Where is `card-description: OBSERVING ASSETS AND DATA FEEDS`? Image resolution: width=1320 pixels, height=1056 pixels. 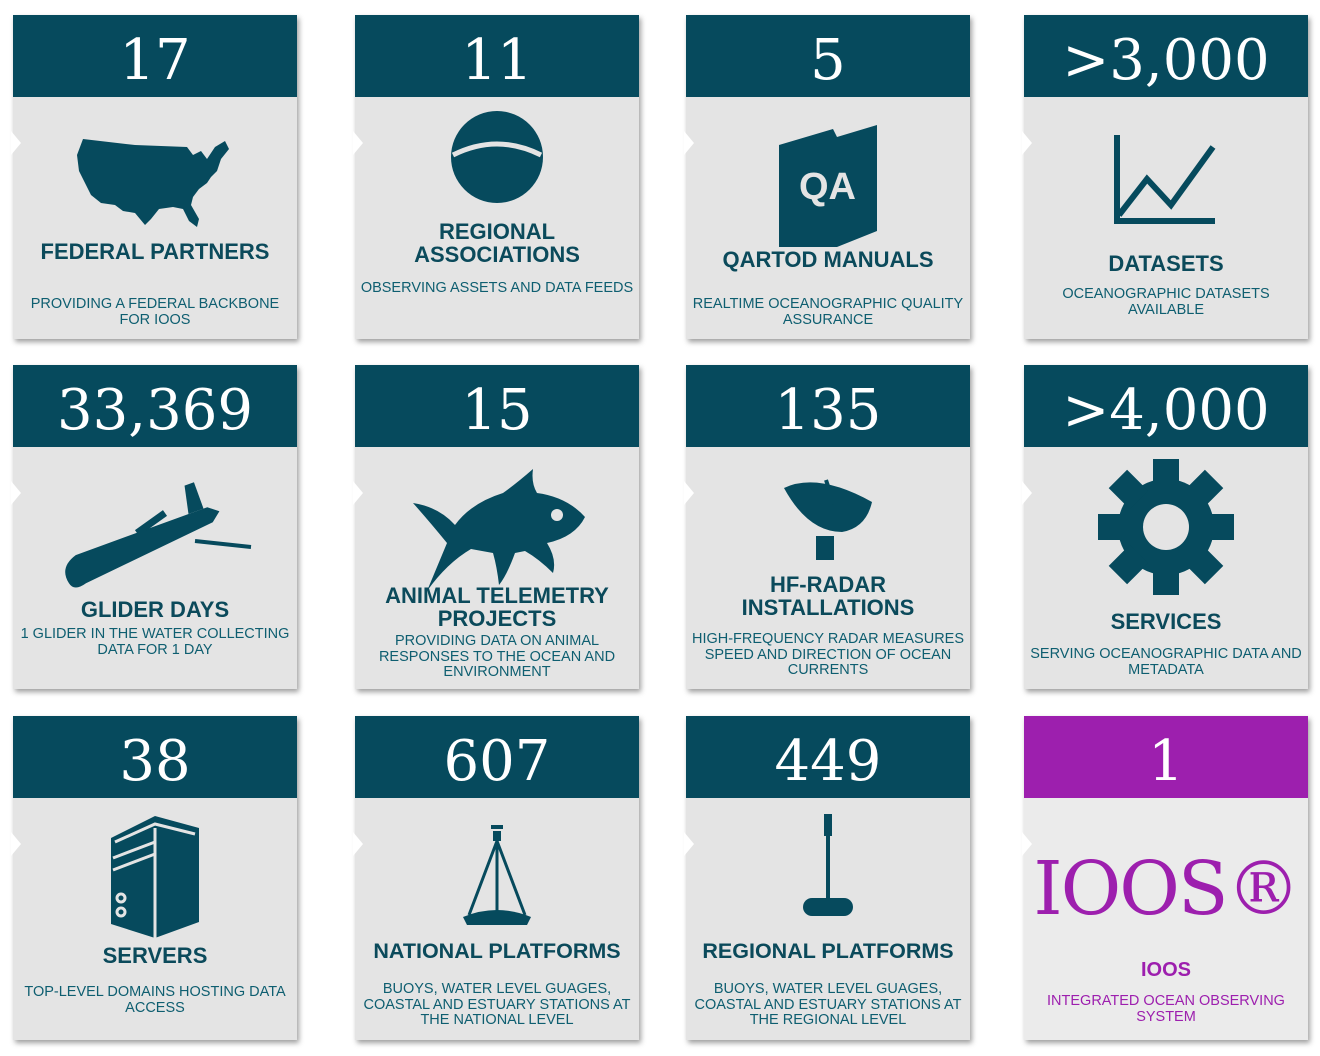 card-description: OBSERVING ASSETS AND DATA FEEDS is located at coordinates (497, 288).